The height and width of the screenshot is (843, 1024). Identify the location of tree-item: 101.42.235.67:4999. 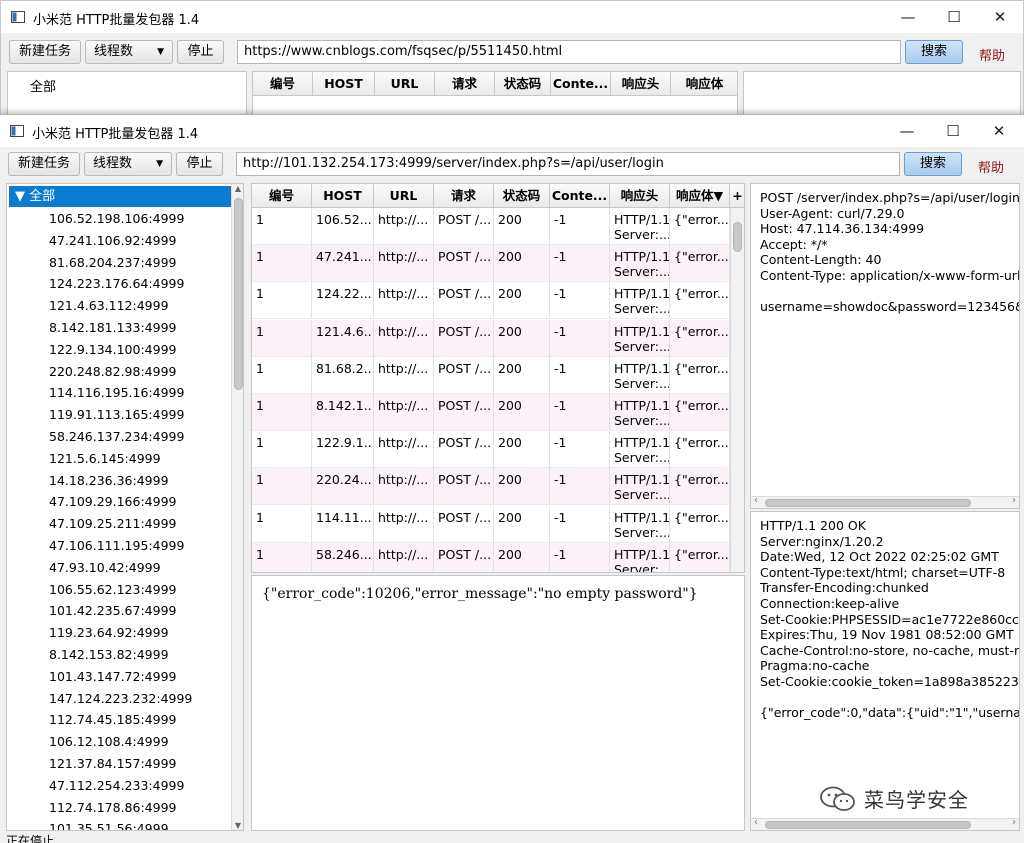
(112, 611).